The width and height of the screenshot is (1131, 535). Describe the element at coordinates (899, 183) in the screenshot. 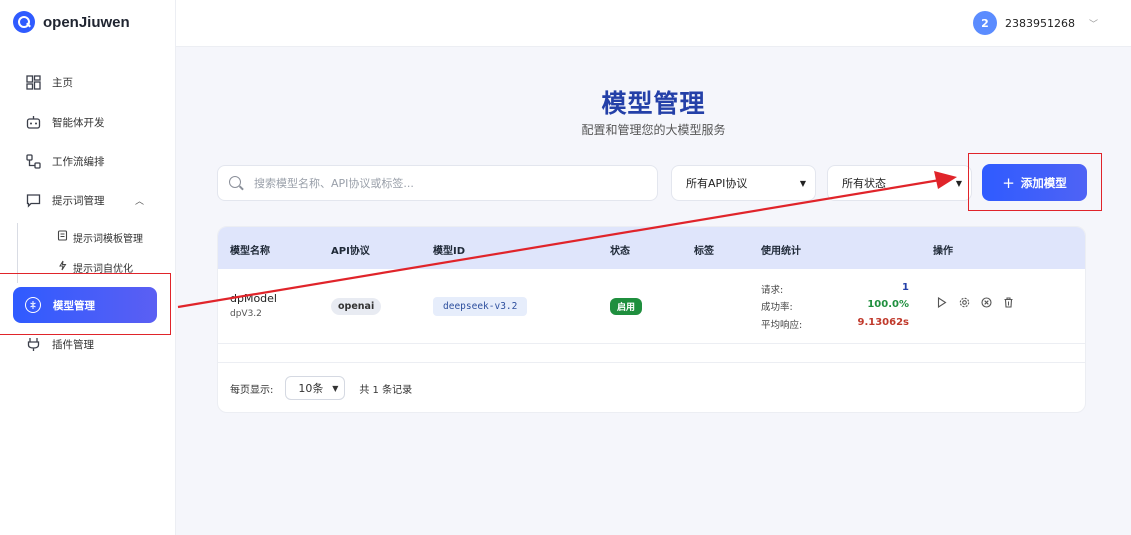

I see `status-select: 所有状态 ▼` at that location.